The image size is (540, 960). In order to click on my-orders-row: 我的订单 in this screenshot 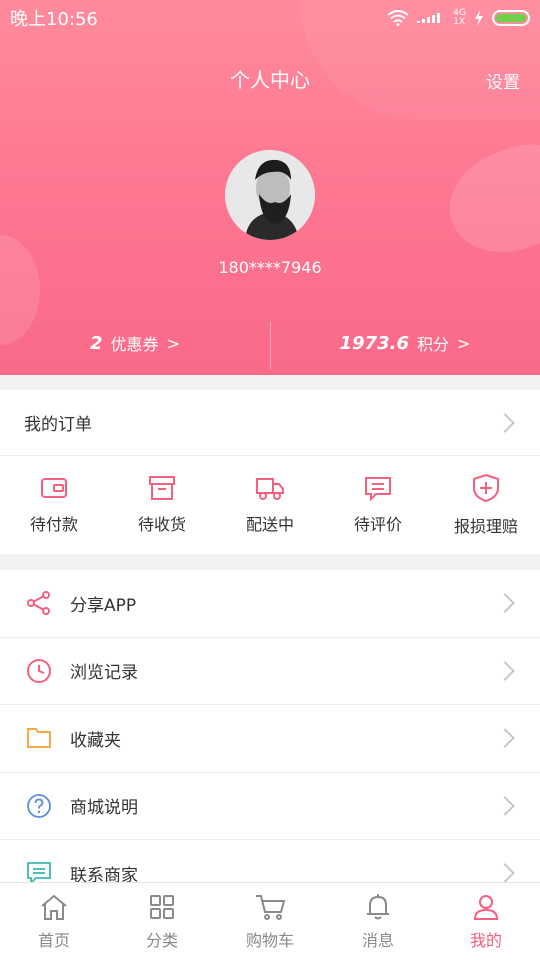, I will do `click(270, 423)`.